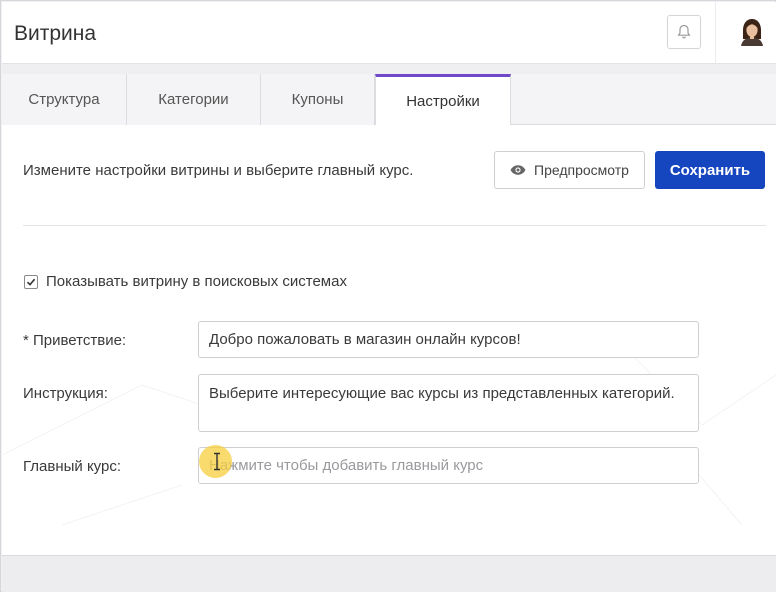 This screenshot has width=776, height=592. I want to click on divider, so click(394, 225).